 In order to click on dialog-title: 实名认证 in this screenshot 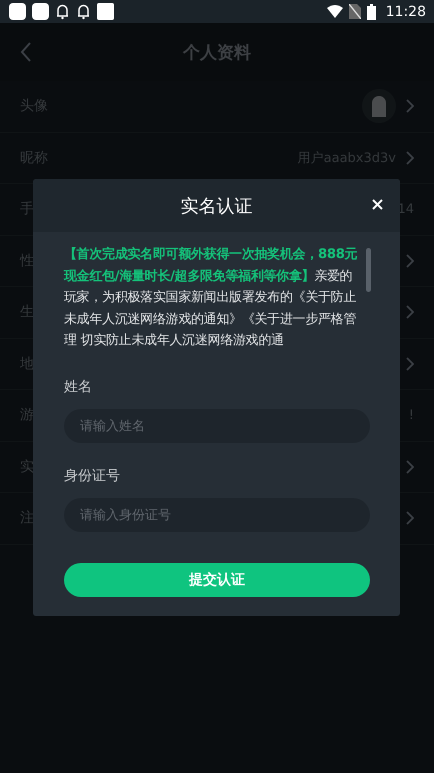, I will do `click(216, 206)`.